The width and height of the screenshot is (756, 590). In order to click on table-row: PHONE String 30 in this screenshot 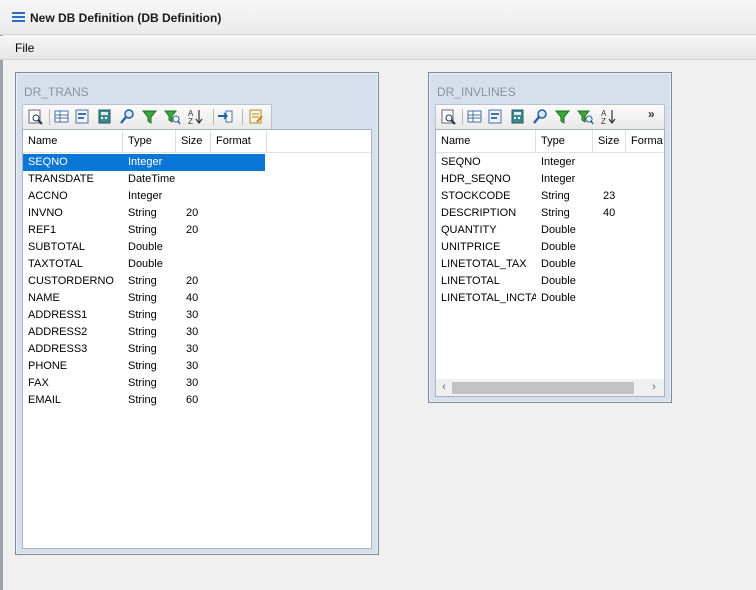, I will do `click(144, 366)`.